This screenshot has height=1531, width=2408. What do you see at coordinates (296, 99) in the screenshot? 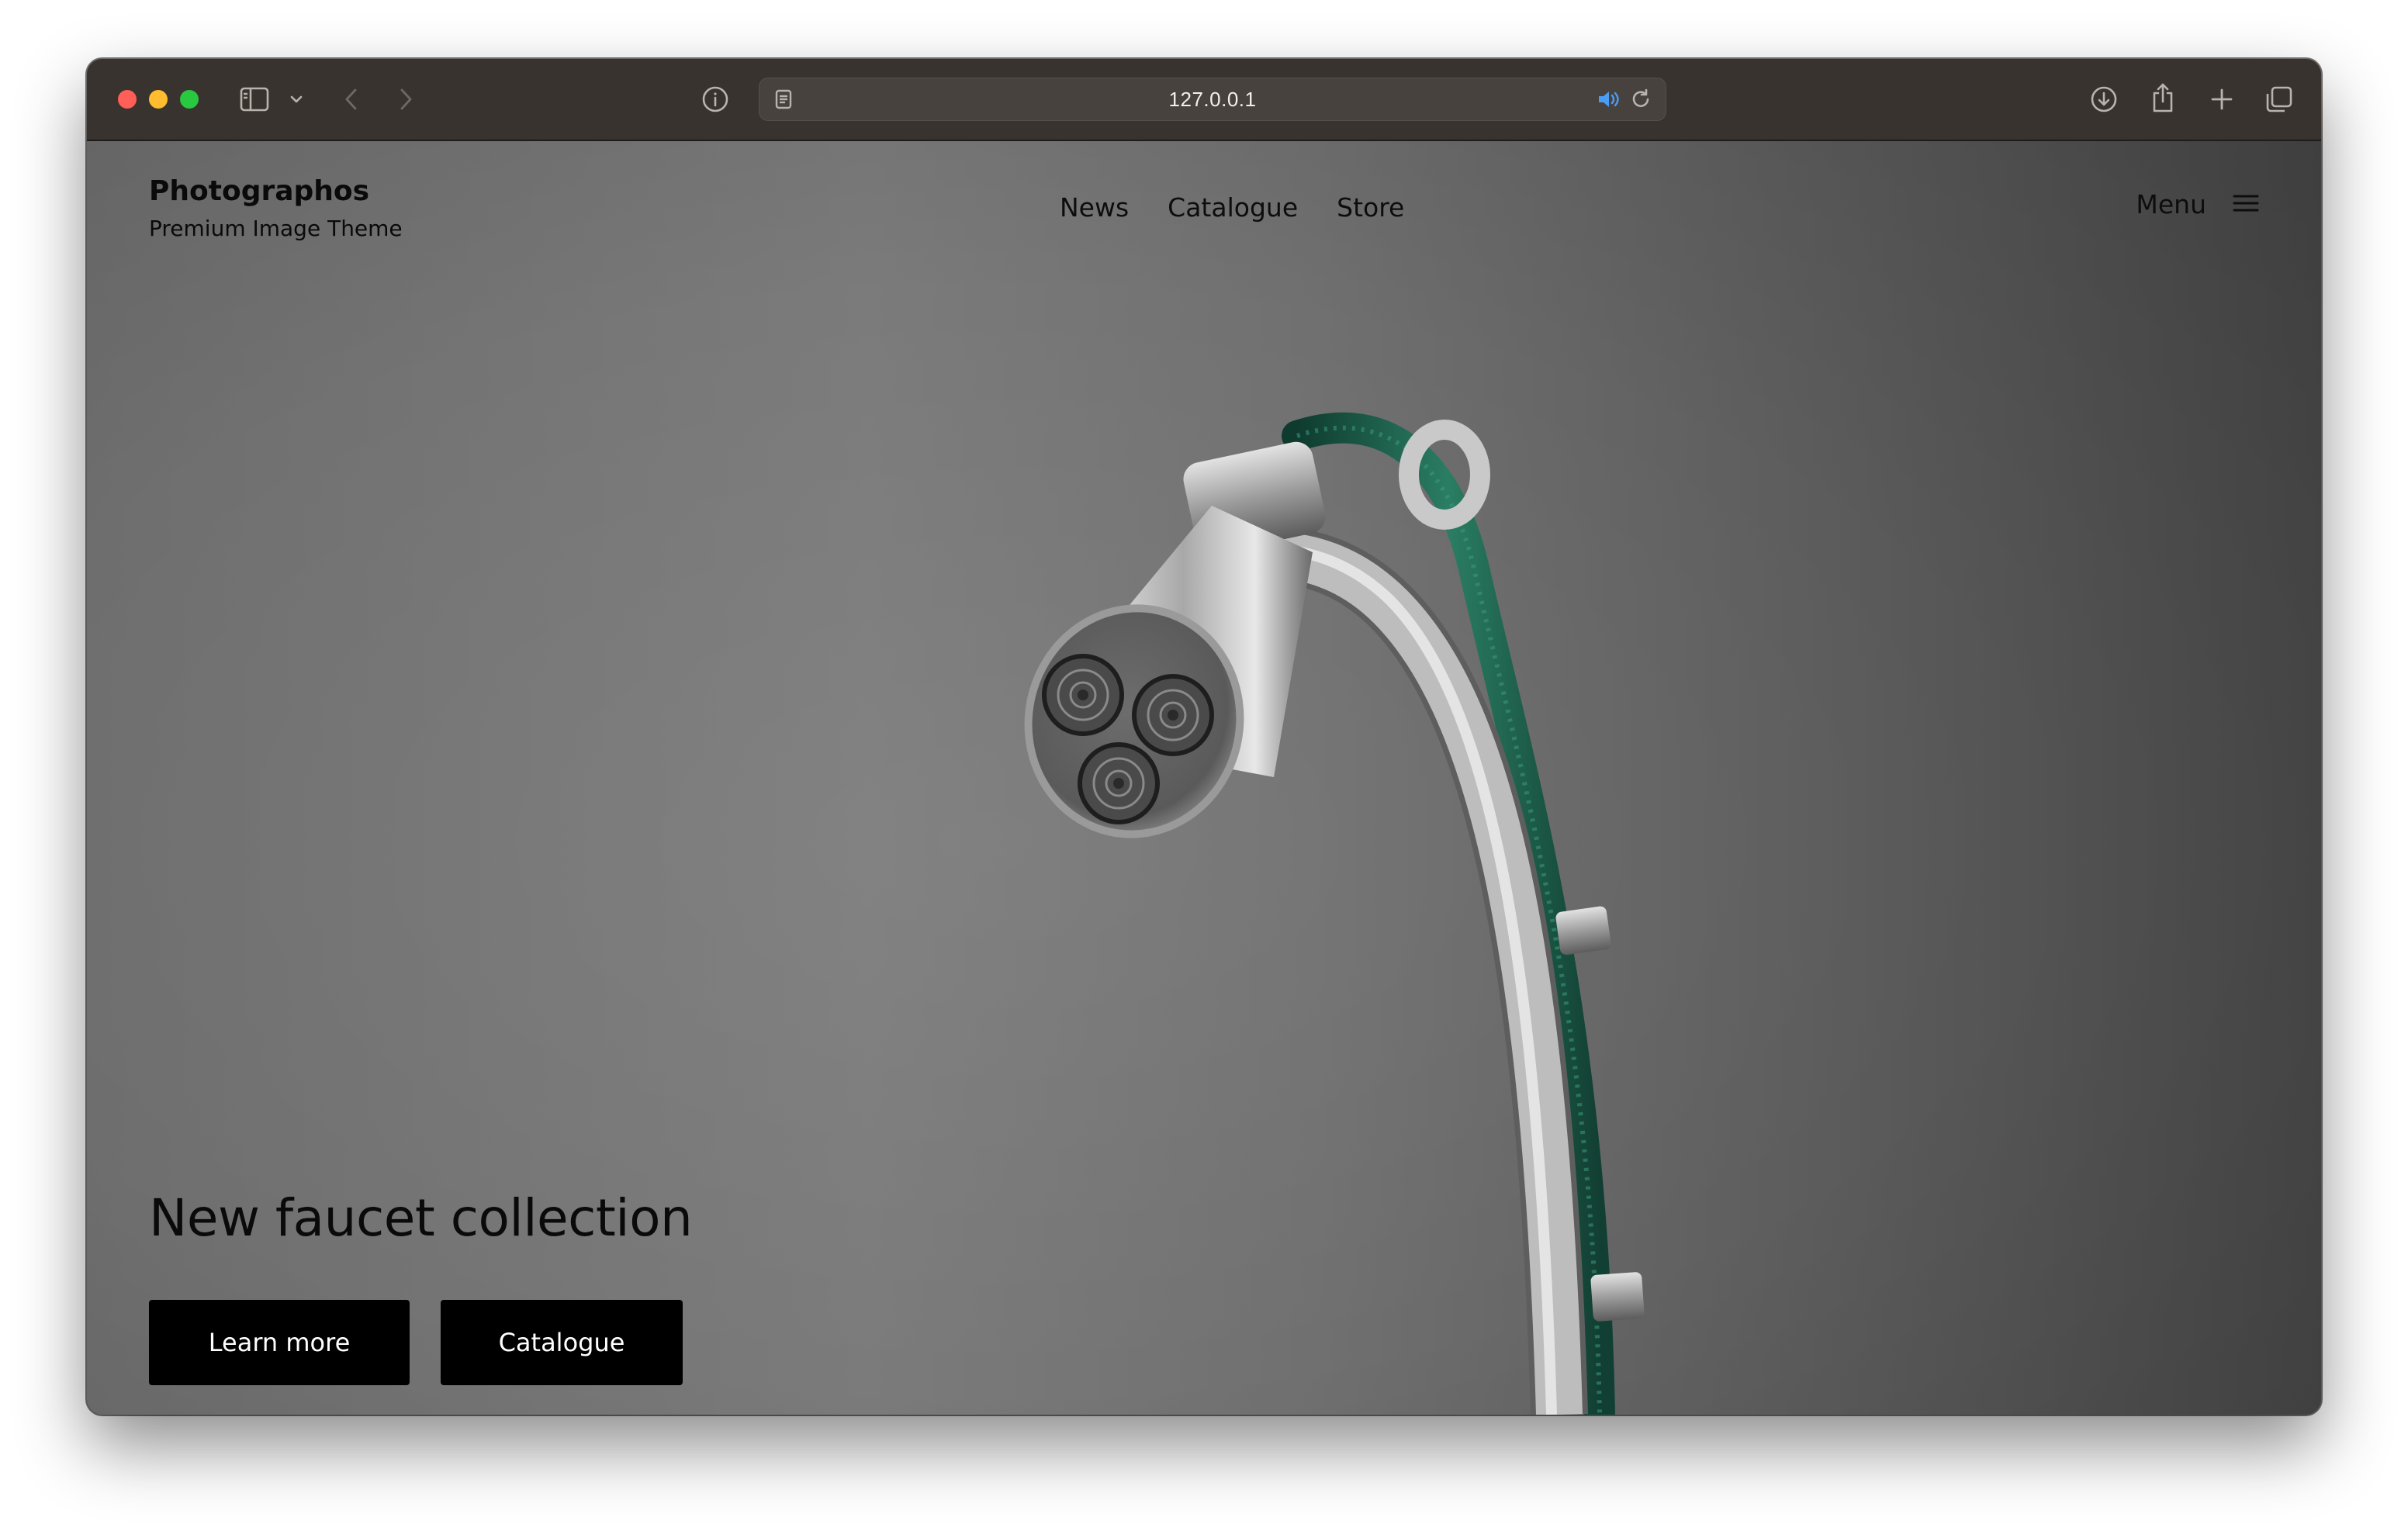
I see `chevron-down-icon` at bounding box center [296, 99].